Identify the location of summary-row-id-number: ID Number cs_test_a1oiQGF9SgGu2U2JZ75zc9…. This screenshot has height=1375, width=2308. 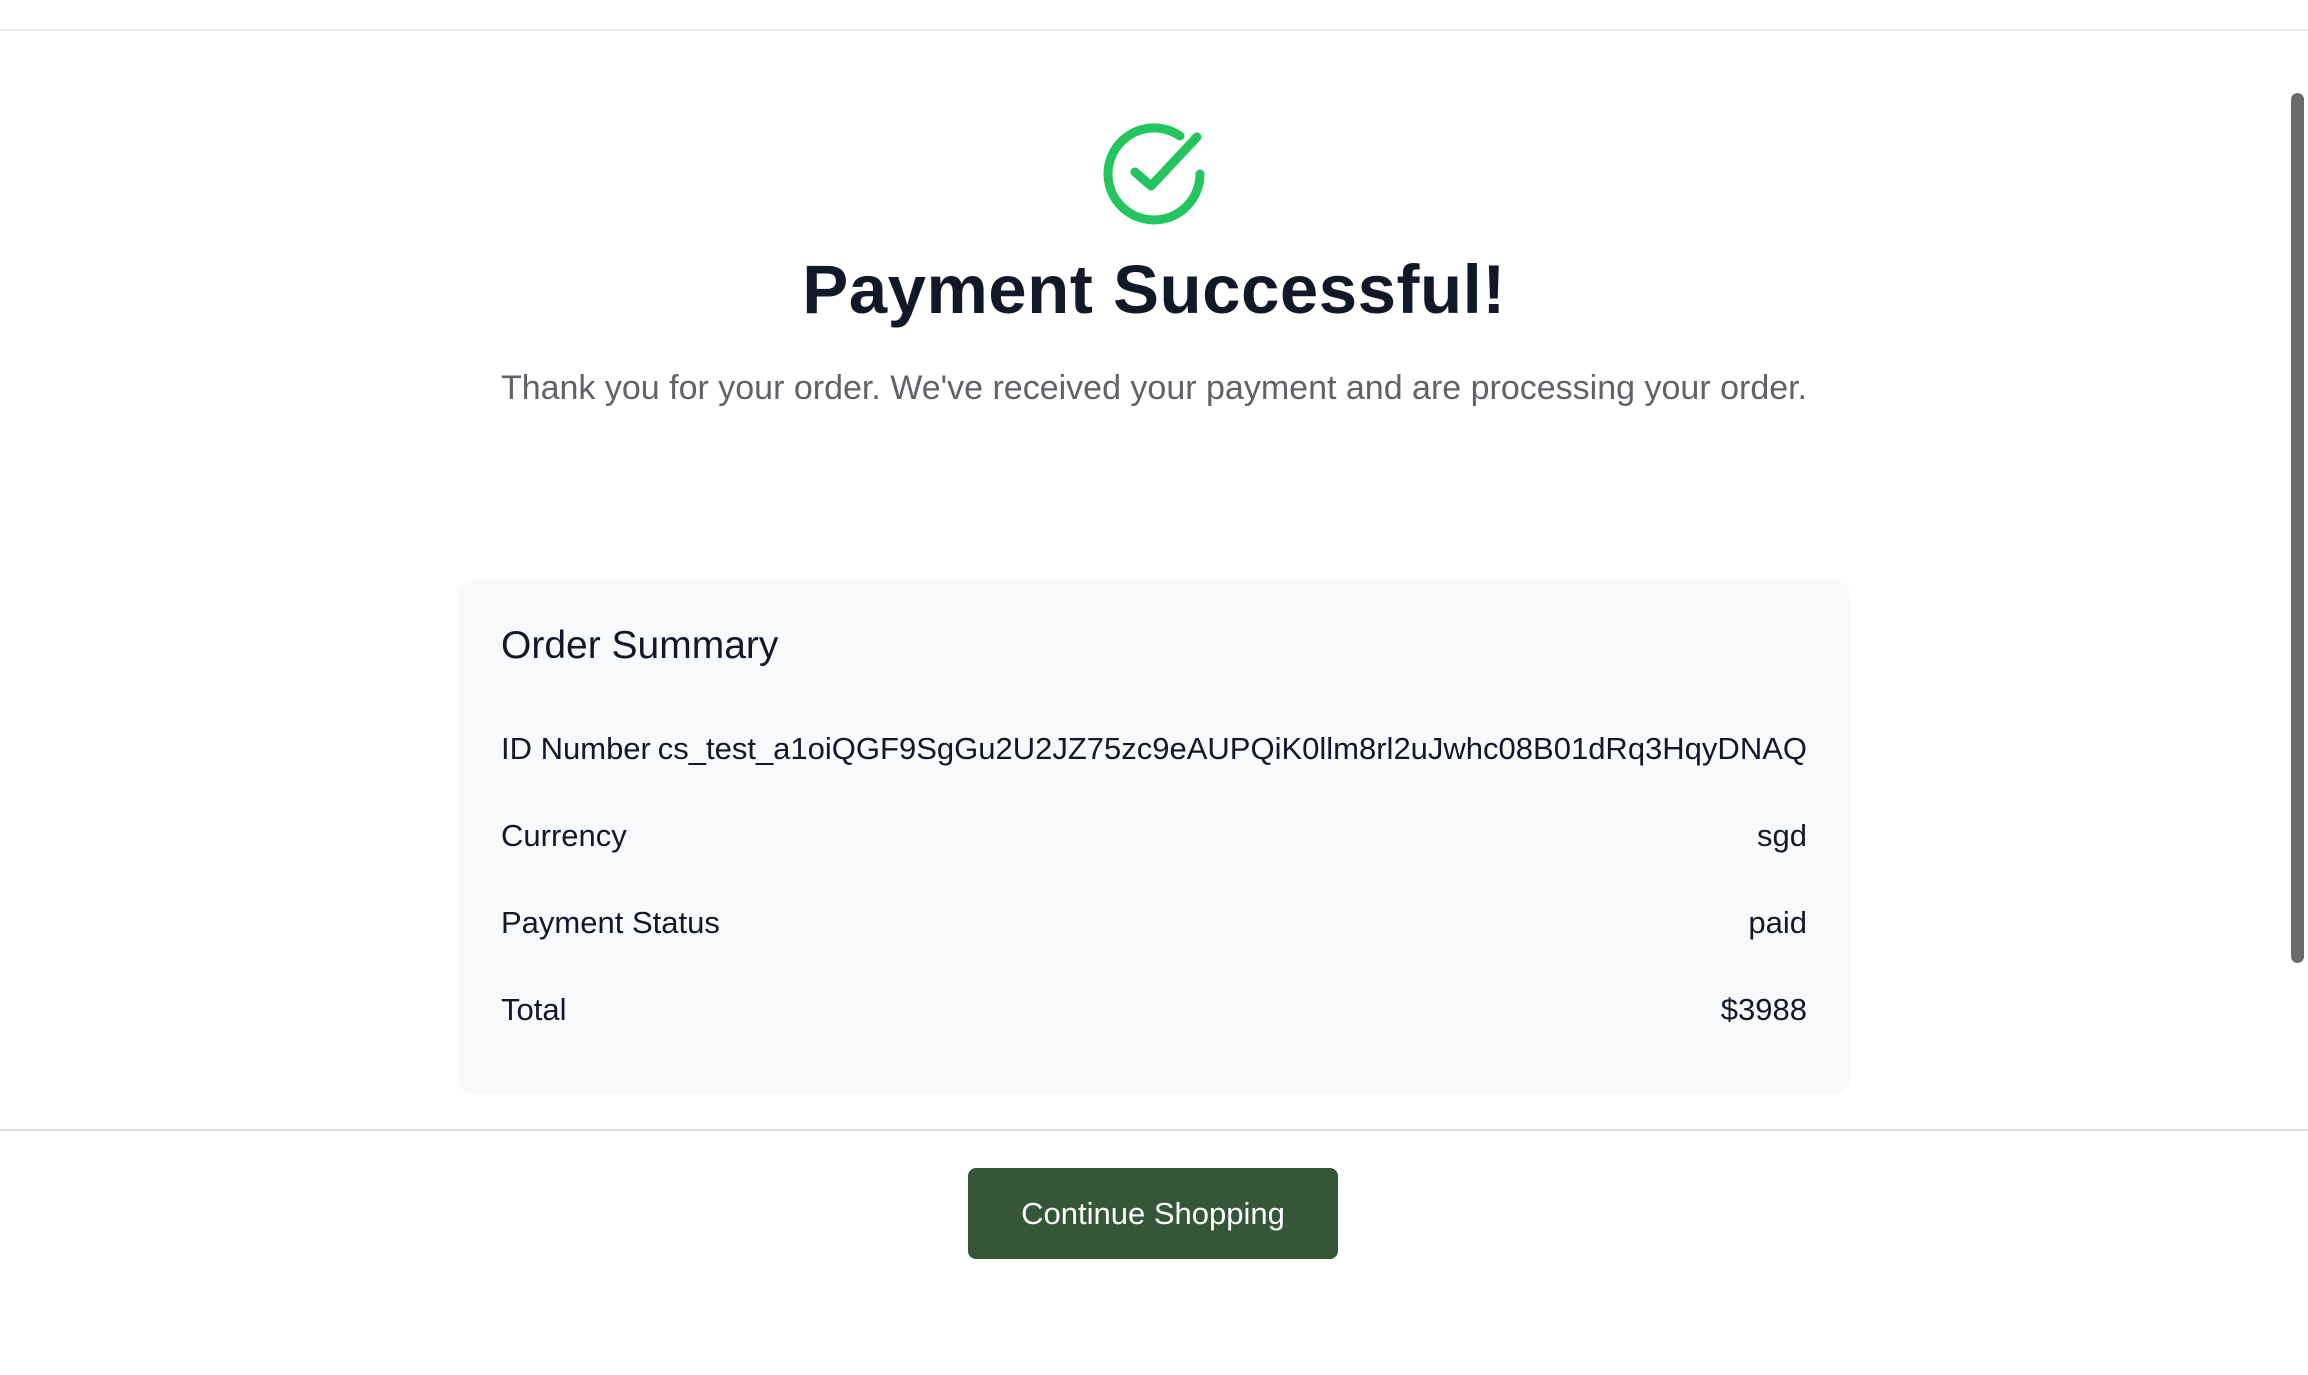
(1154, 749).